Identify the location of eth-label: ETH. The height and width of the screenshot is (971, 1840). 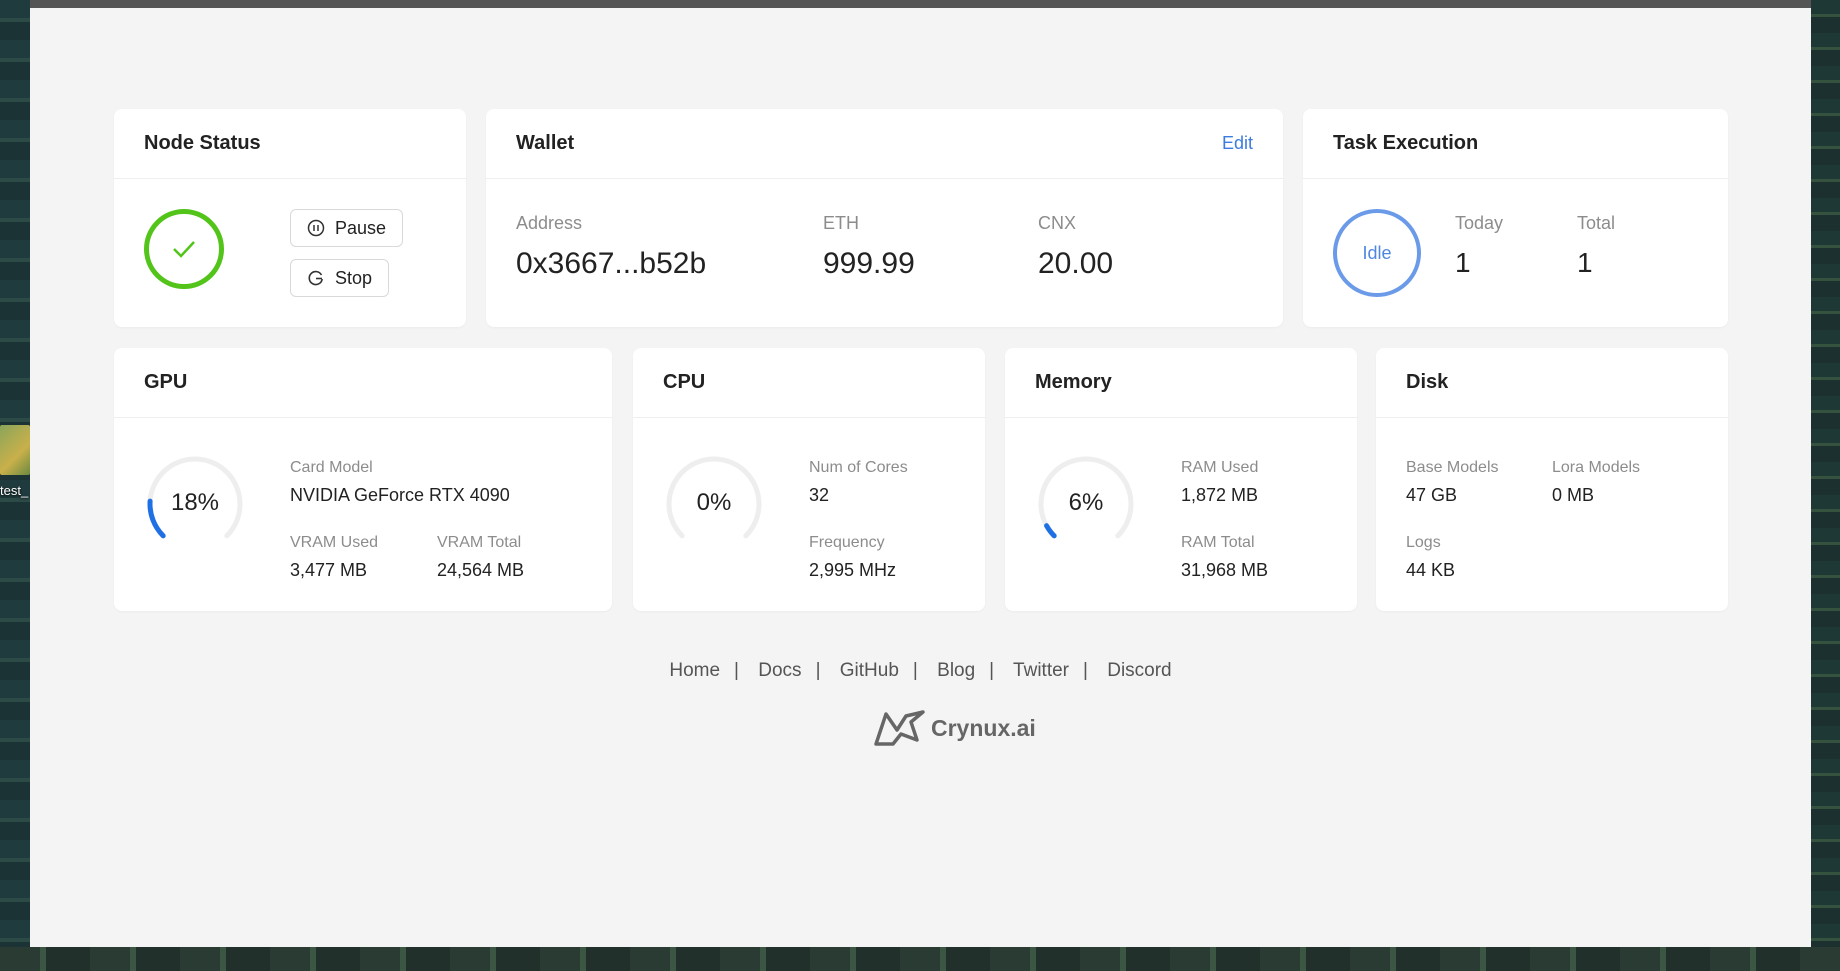
(841, 223).